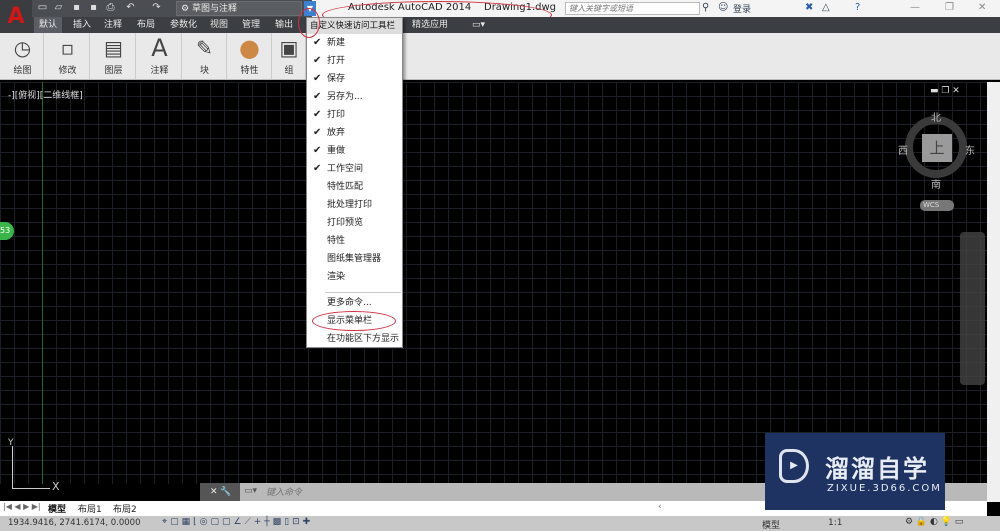 The height and width of the screenshot is (531, 1000). What do you see at coordinates (705, 7) in the screenshot?
I see `binoculars-icon: ⚲` at bounding box center [705, 7].